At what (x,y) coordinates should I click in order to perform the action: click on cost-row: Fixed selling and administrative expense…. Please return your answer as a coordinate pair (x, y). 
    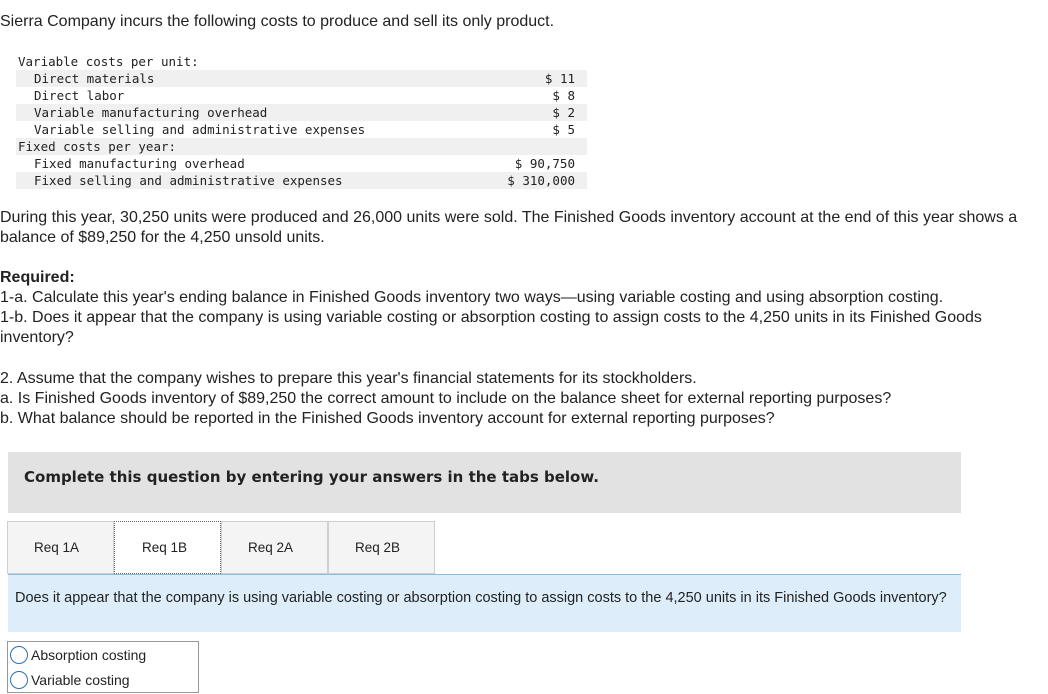
    Looking at the image, I should click on (301, 180).